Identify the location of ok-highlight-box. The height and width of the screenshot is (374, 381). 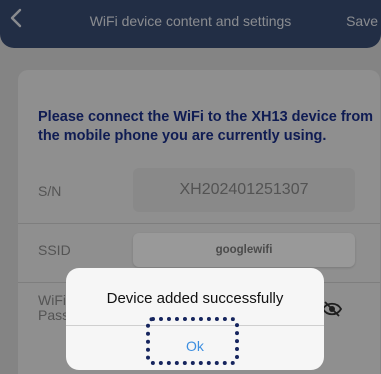
(192, 341).